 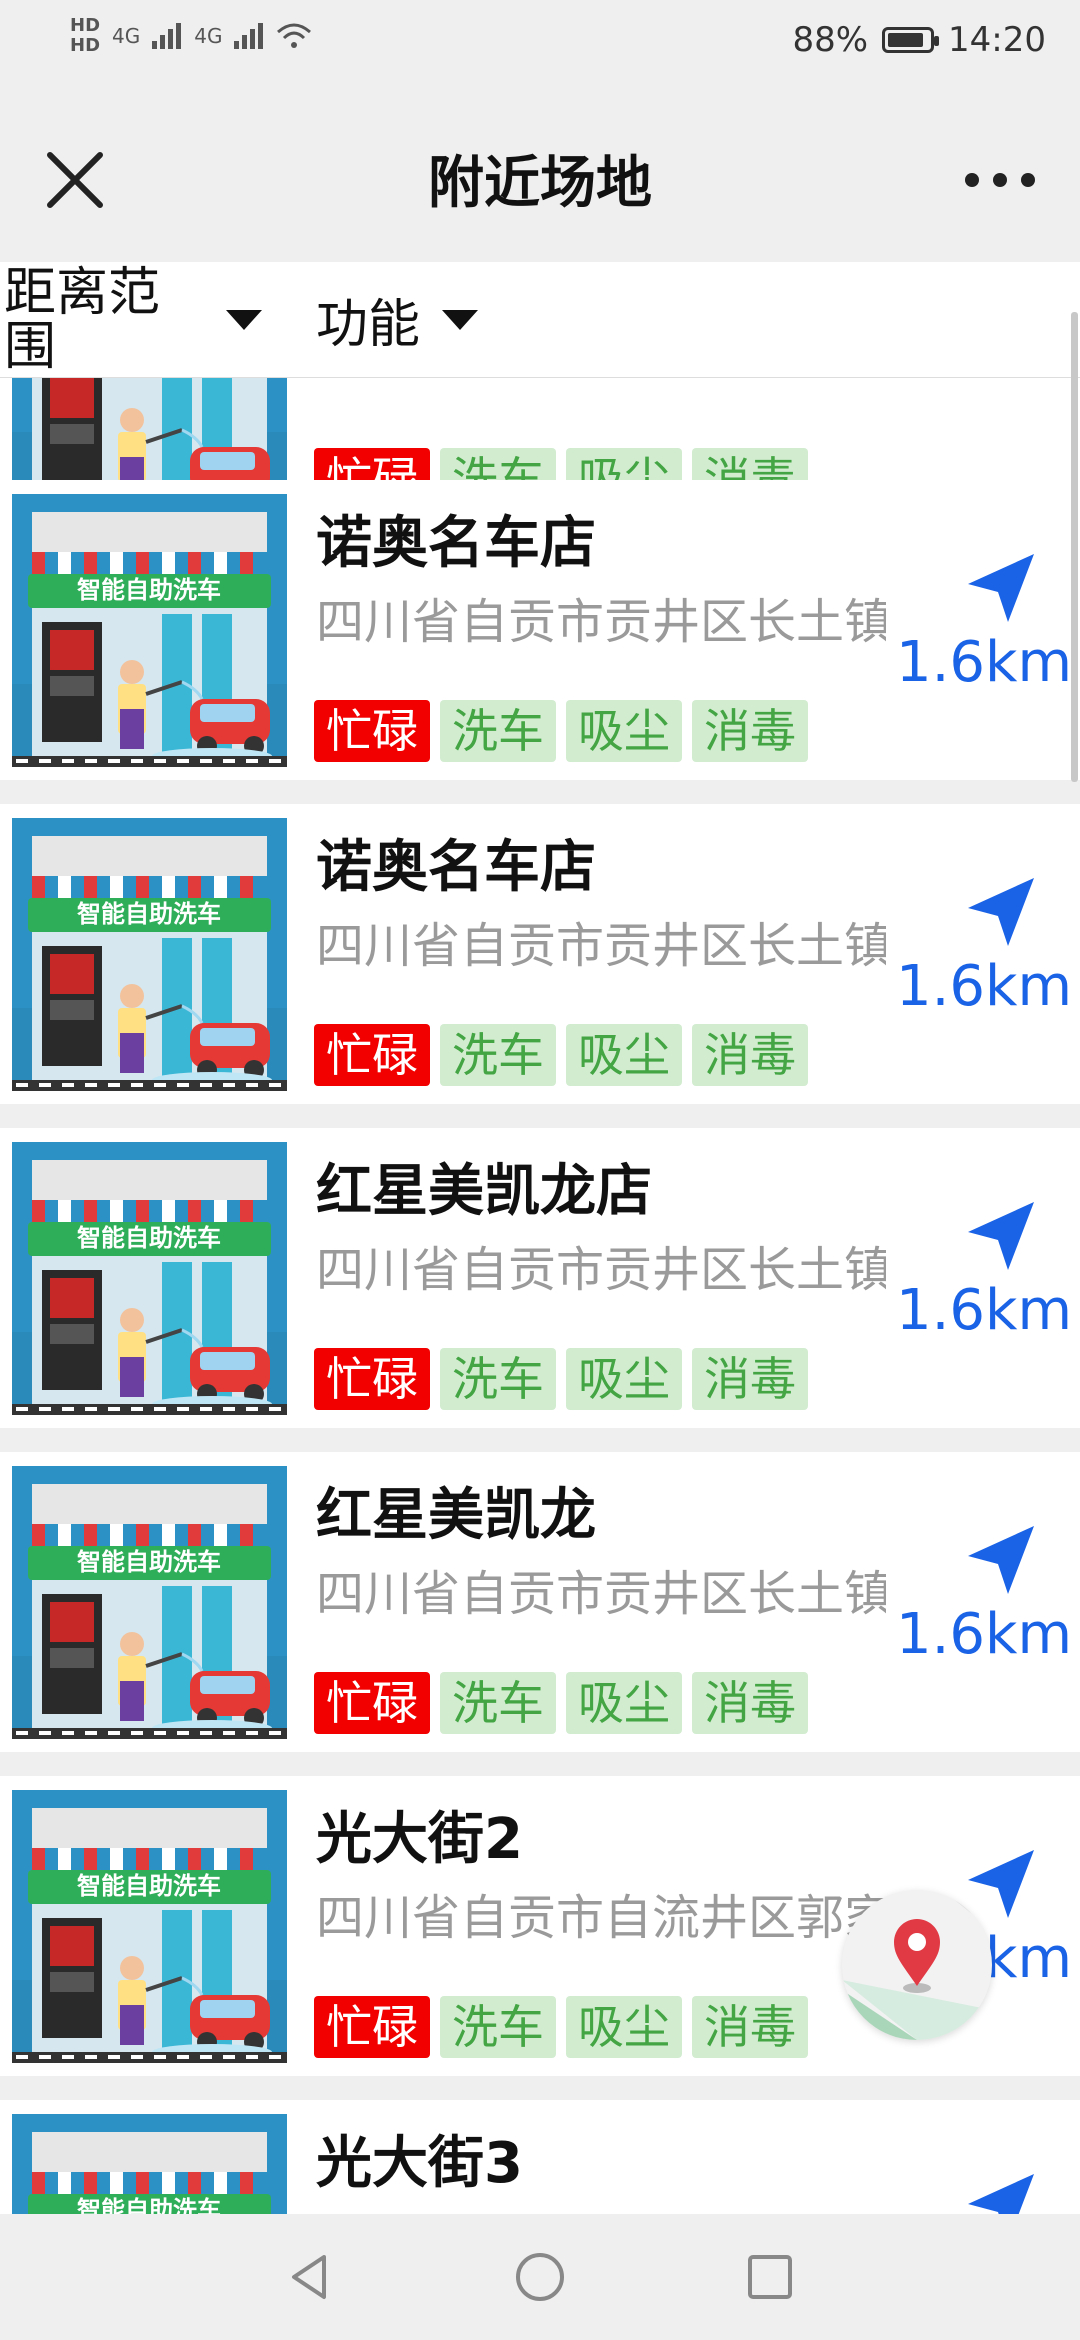 What do you see at coordinates (310, 2277) in the screenshot?
I see `back-icon` at bounding box center [310, 2277].